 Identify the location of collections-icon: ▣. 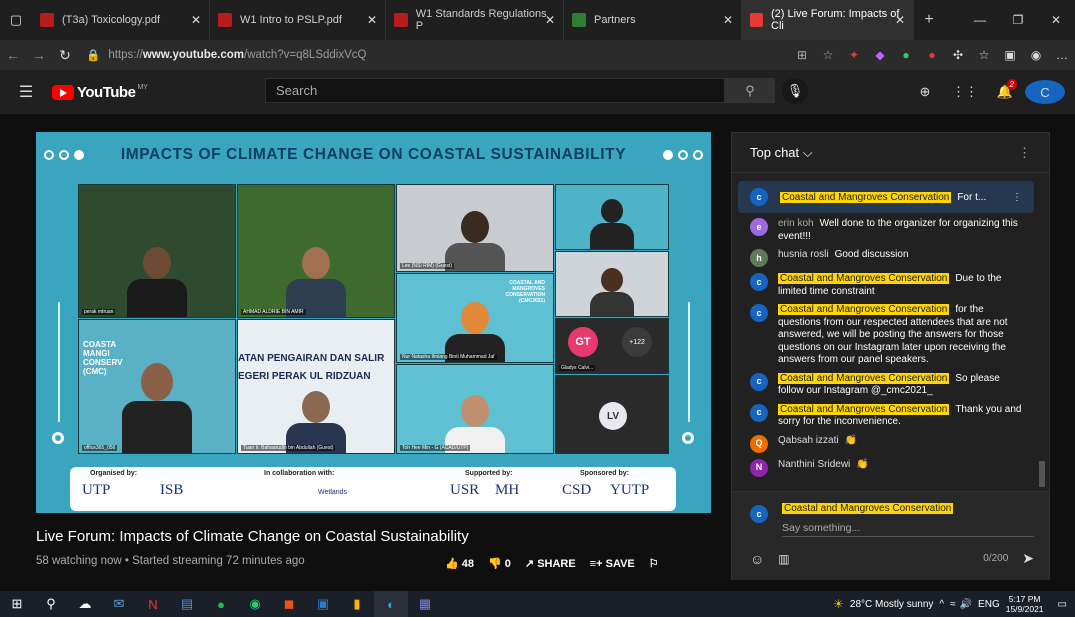
(1010, 55).